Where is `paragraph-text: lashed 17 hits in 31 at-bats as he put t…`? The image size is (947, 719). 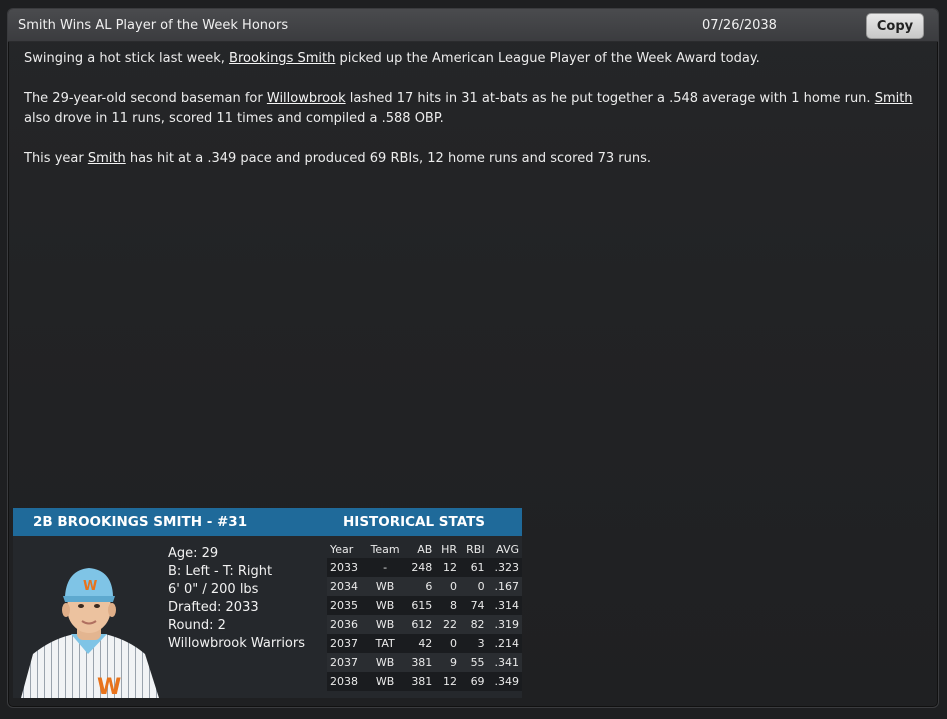
paragraph-text: lashed 17 hits in 31 at-bats as he put t… is located at coordinates (610, 98).